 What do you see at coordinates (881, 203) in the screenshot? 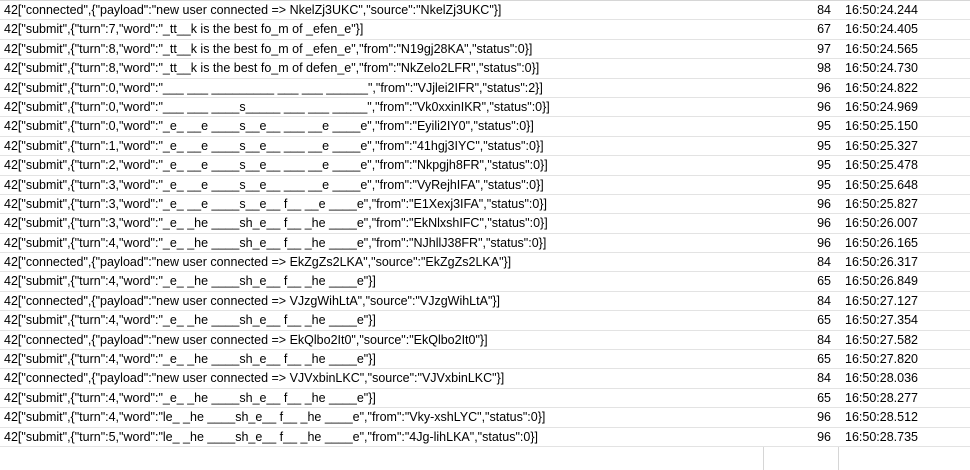
I see `frame-time-cell: 16:50:25.827` at bounding box center [881, 203].